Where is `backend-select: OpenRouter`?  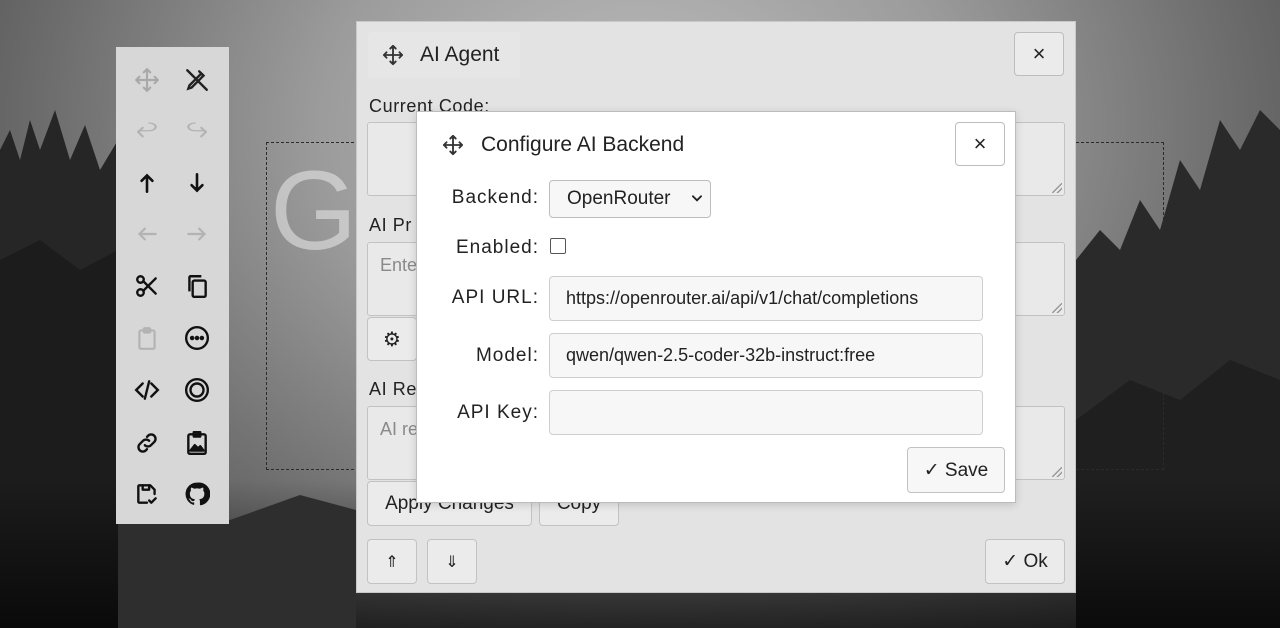
backend-select: OpenRouter is located at coordinates (630, 199).